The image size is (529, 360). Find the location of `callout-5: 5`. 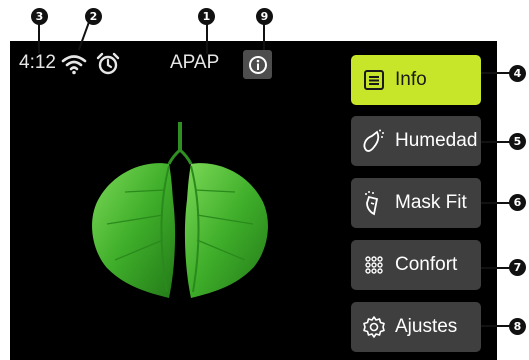

callout-5: 5 is located at coordinates (517, 141).